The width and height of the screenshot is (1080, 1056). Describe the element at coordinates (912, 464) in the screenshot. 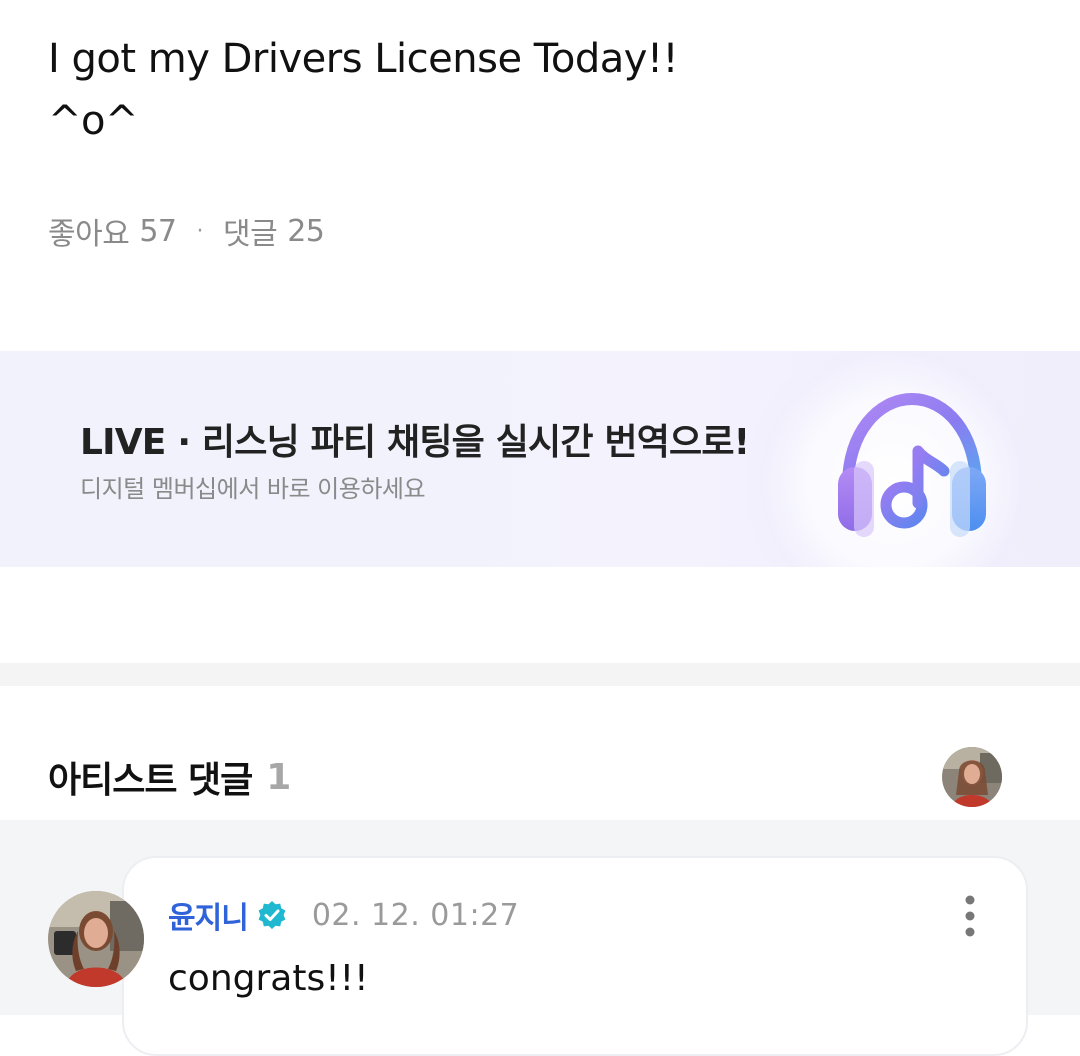

I see `headphones-music-note-icon` at that location.